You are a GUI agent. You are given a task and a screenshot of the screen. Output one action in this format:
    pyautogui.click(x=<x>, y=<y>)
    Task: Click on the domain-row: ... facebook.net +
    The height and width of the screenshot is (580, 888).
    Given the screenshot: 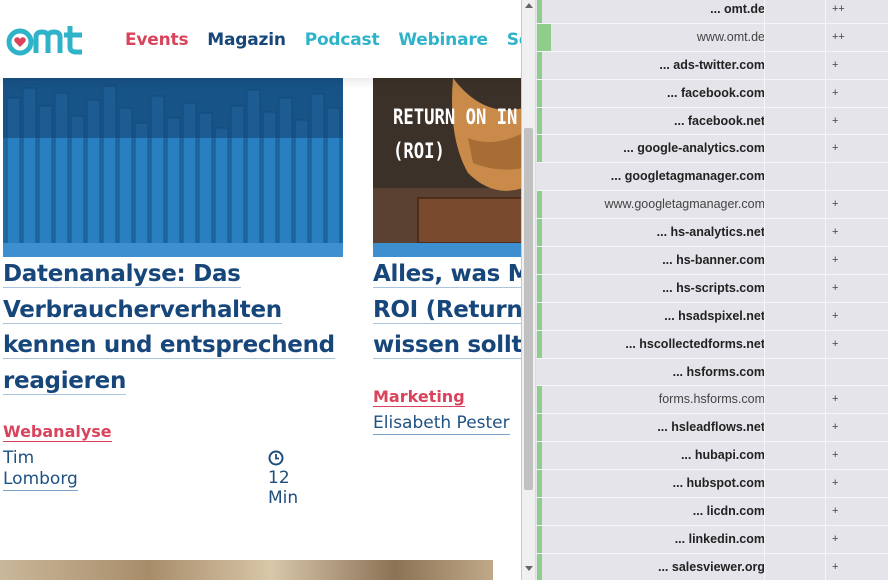 What is the action you would take?
    pyautogui.click(x=712, y=121)
    